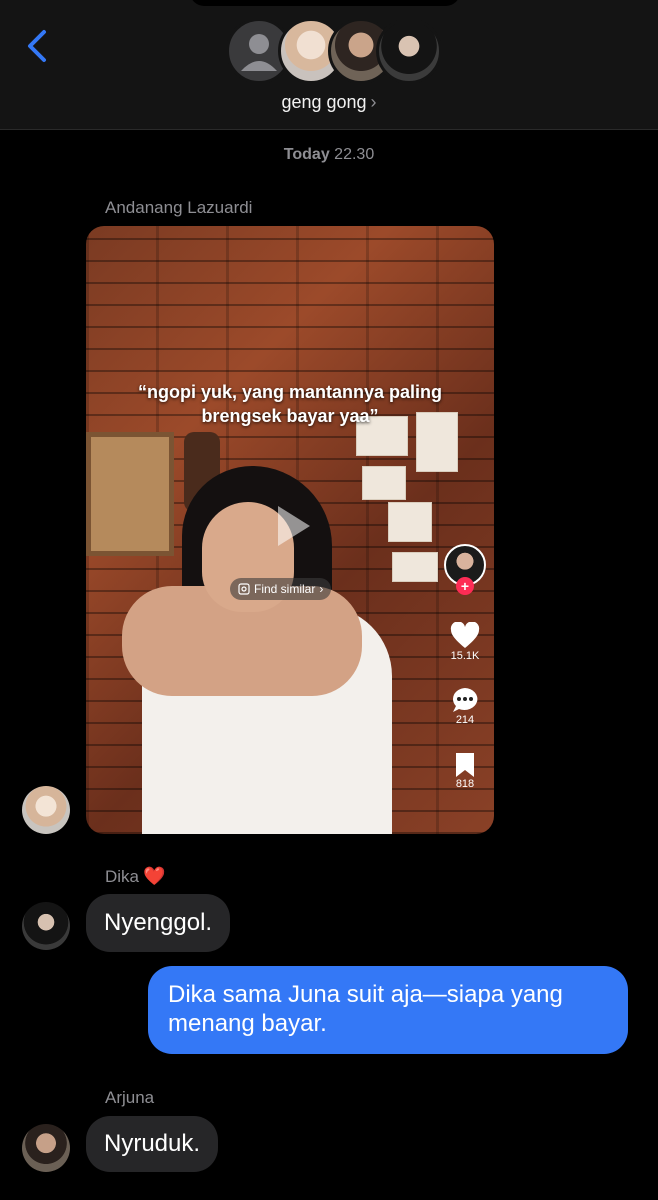 The height and width of the screenshot is (1200, 658). I want to click on thread-timestamp: Today 22.30, so click(329, 155).